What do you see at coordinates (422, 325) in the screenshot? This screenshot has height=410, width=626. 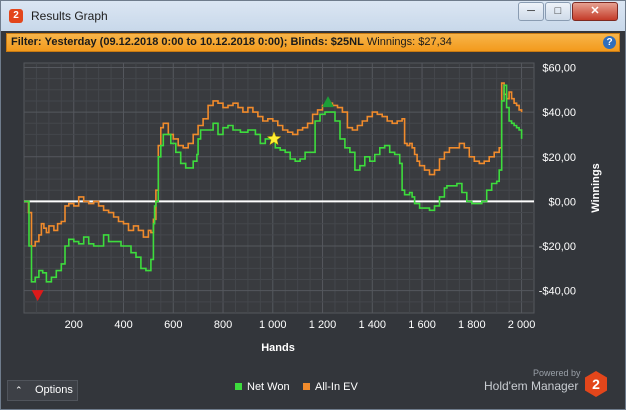 I see `x-tick-label: 1 600` at bounding box center [422, 325].